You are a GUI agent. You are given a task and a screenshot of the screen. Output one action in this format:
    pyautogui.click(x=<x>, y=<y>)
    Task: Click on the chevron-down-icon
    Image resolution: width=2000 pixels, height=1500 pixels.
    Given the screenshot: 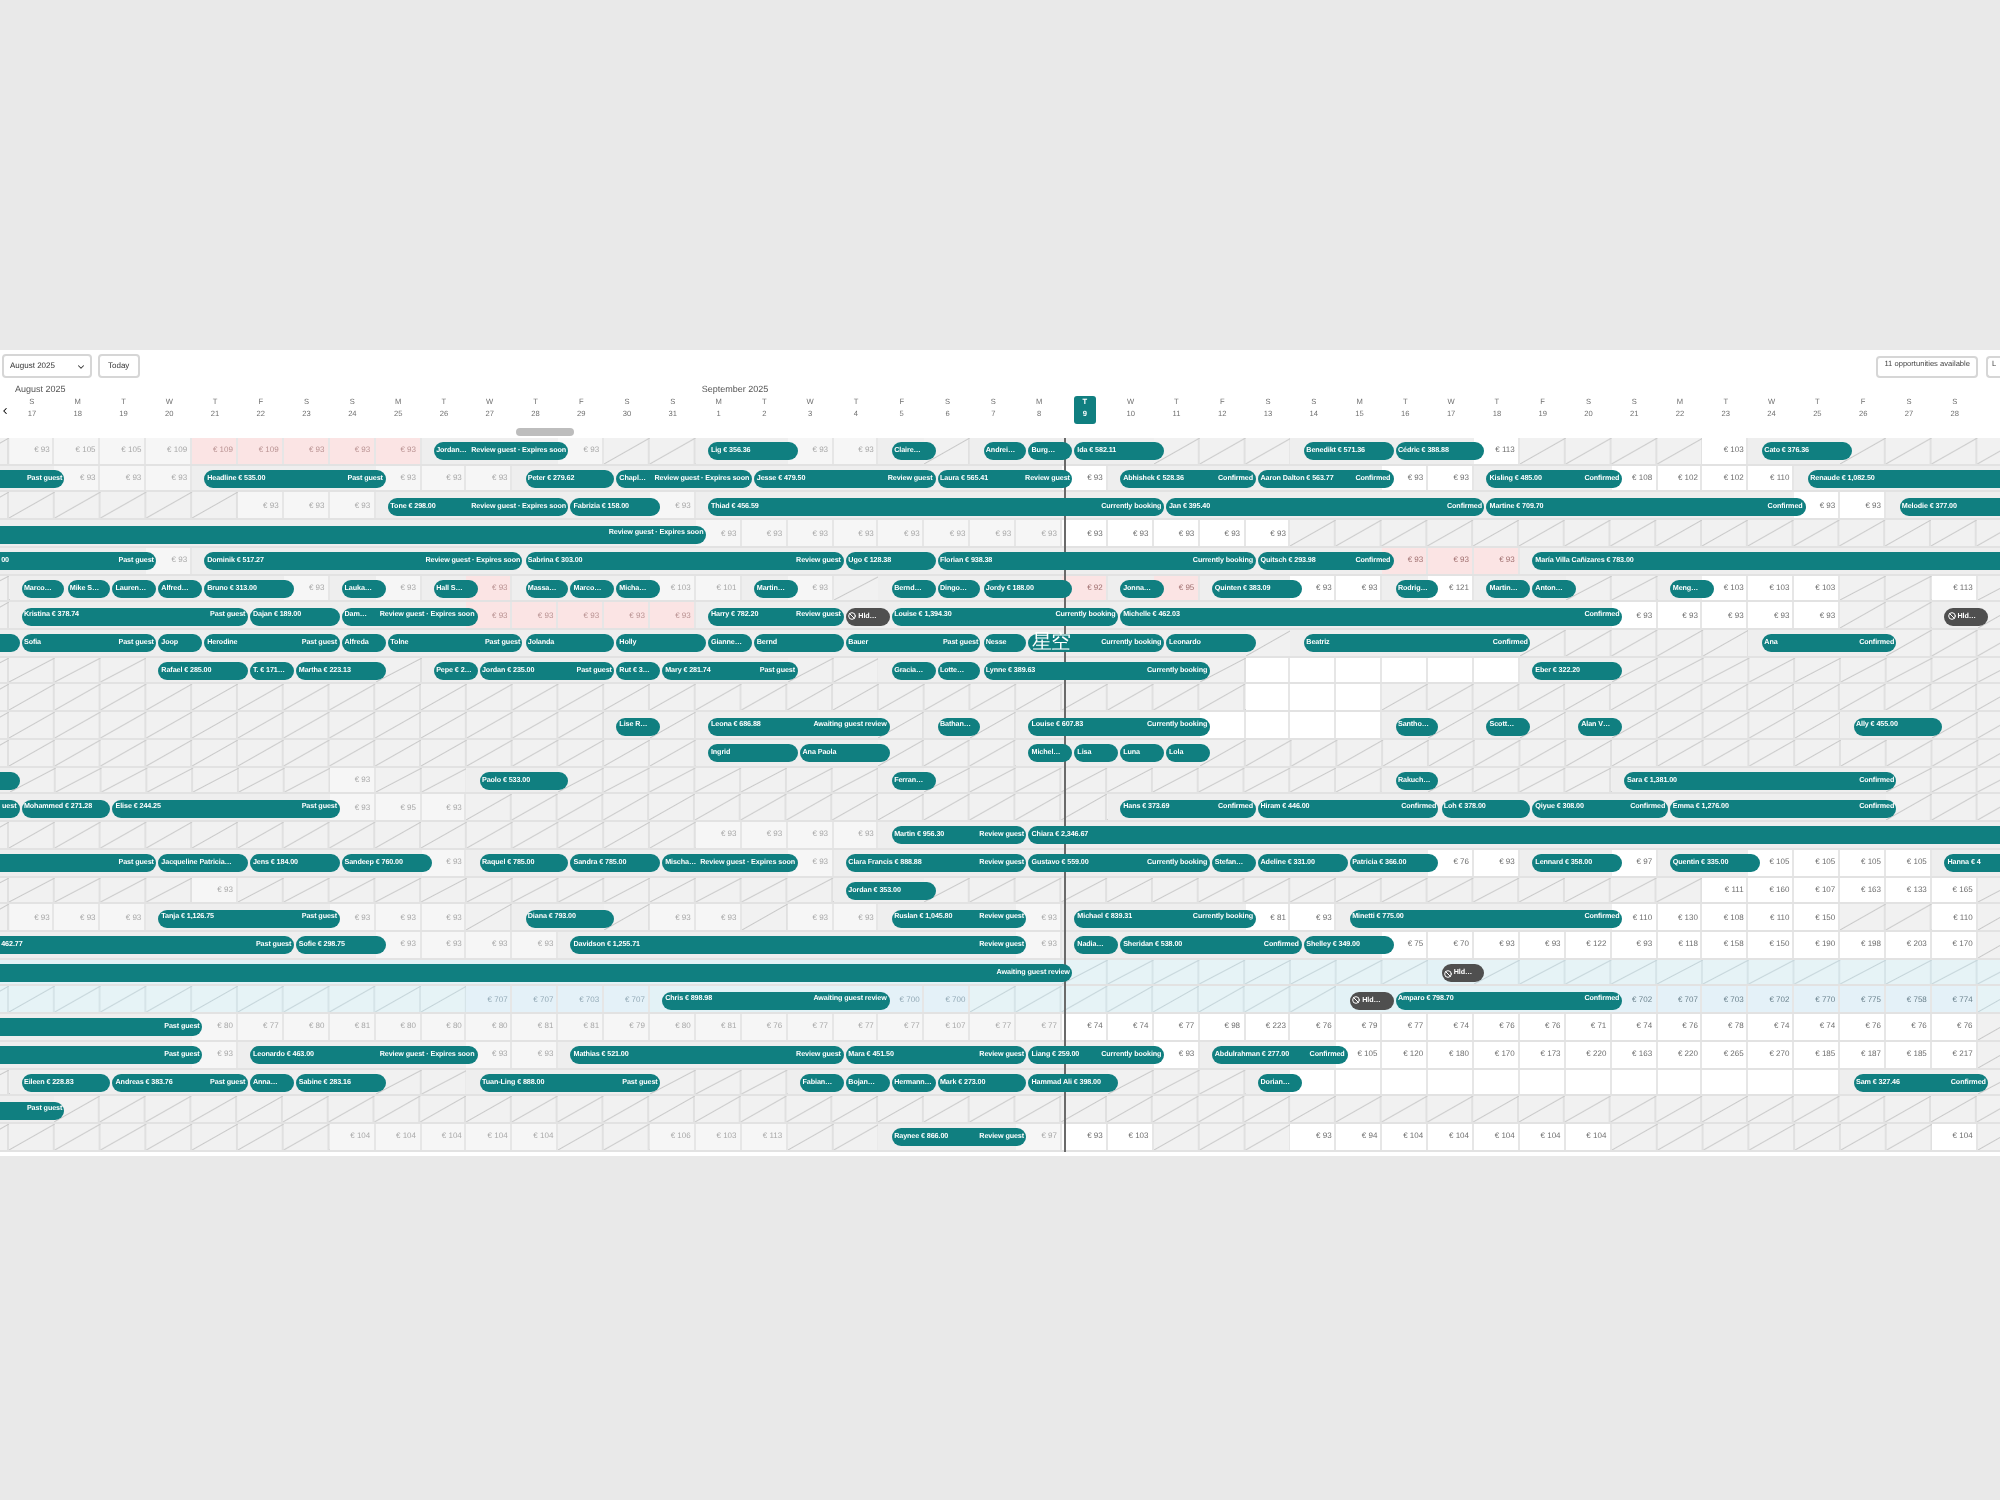 What is the action you would take?
    pyautogui.click(x=81, y=366)
    